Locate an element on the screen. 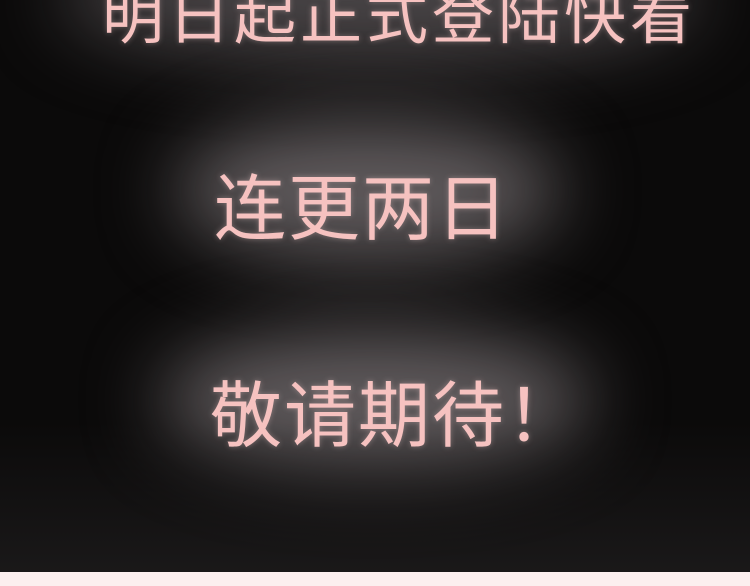 The height and width of the screenshot is (586, 750). announcement-line-stay-tuned: 敬请期待！ is located at coordinates (395, 416).